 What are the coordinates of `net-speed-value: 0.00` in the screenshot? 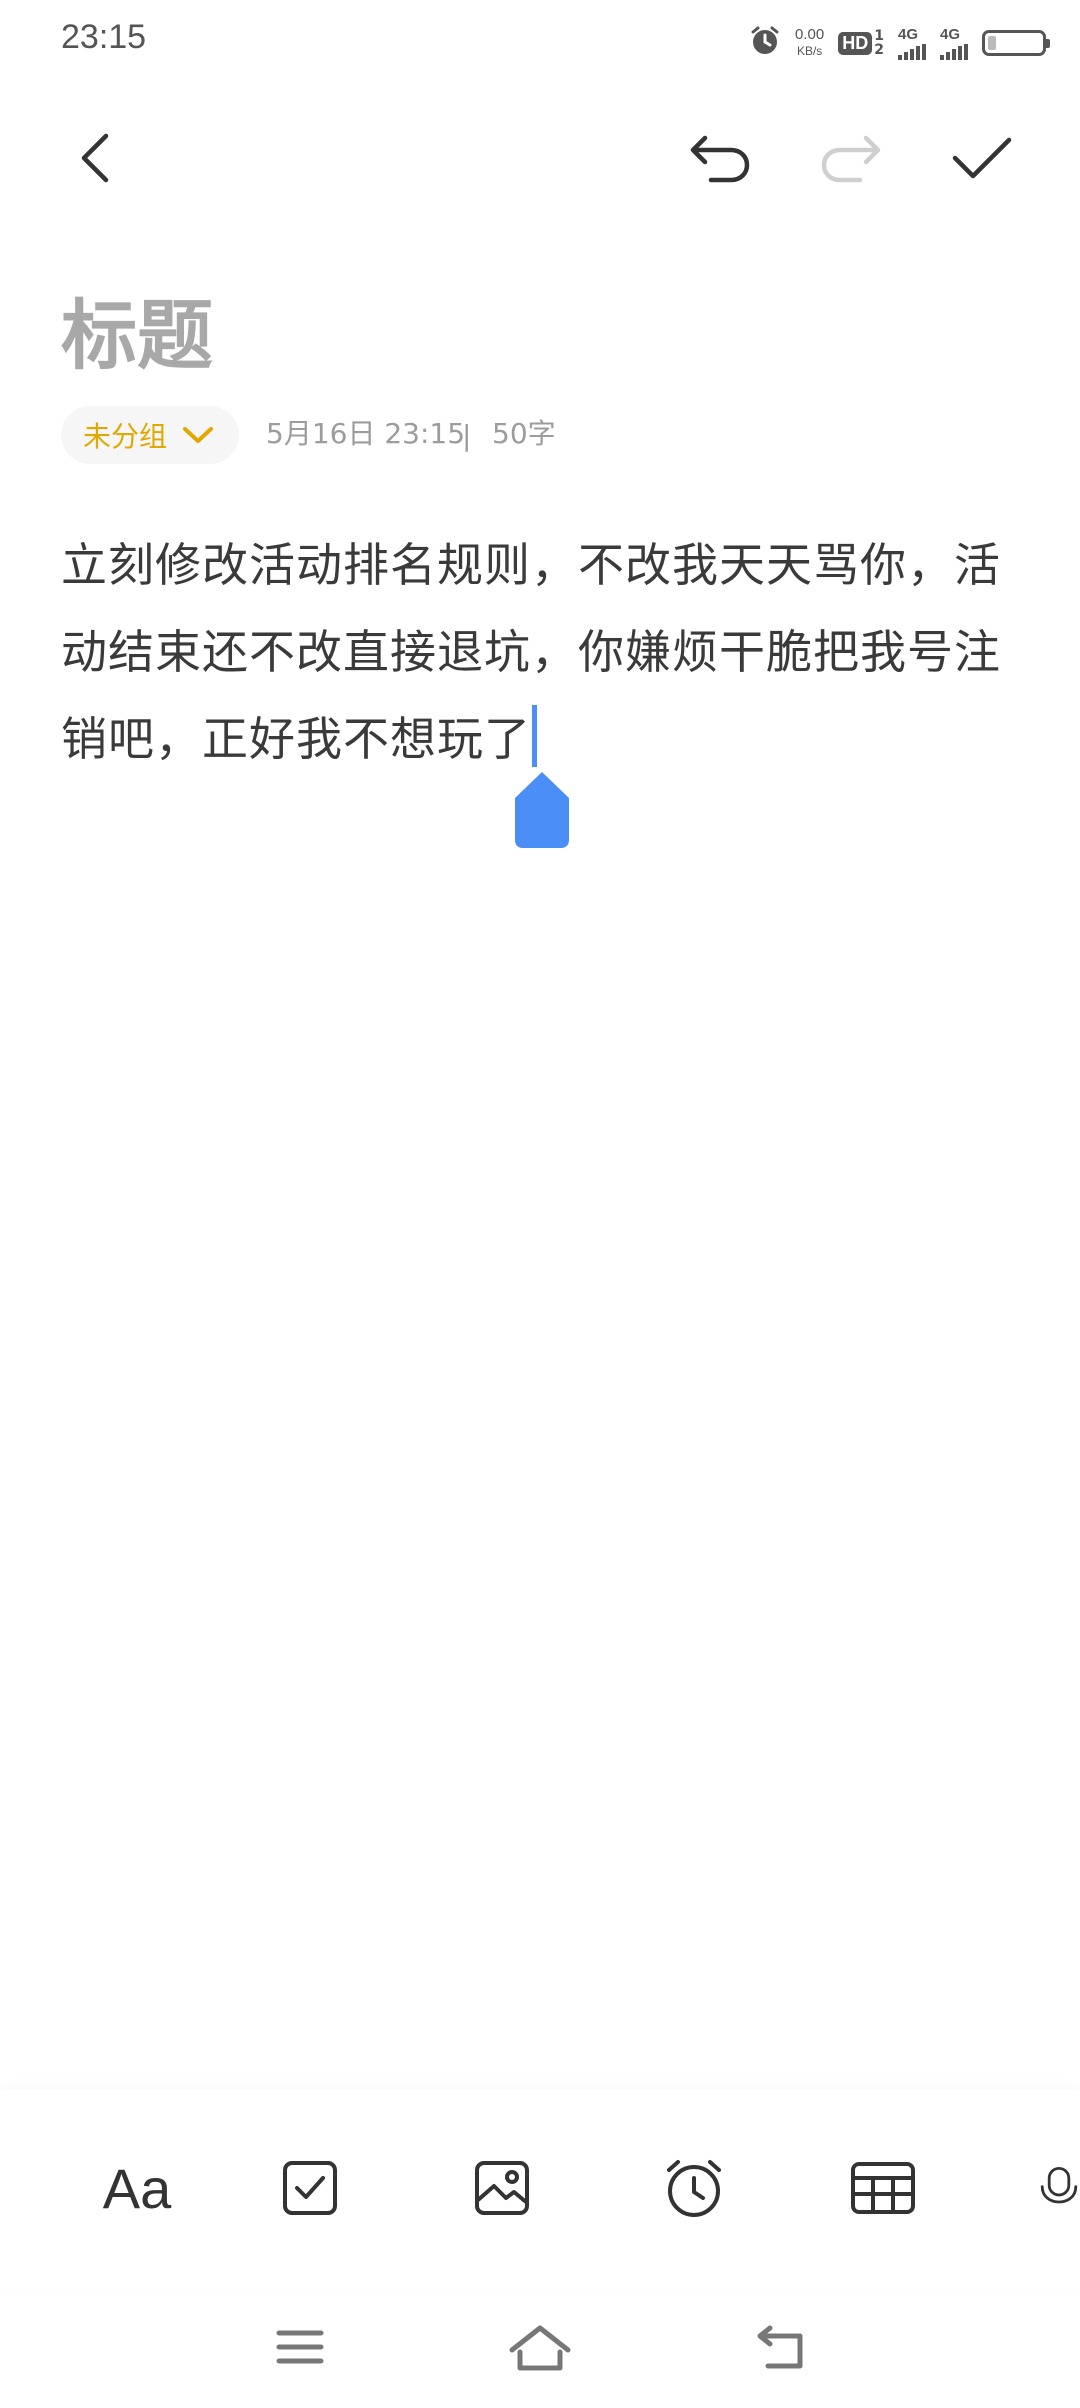 It's located at (810, 34).